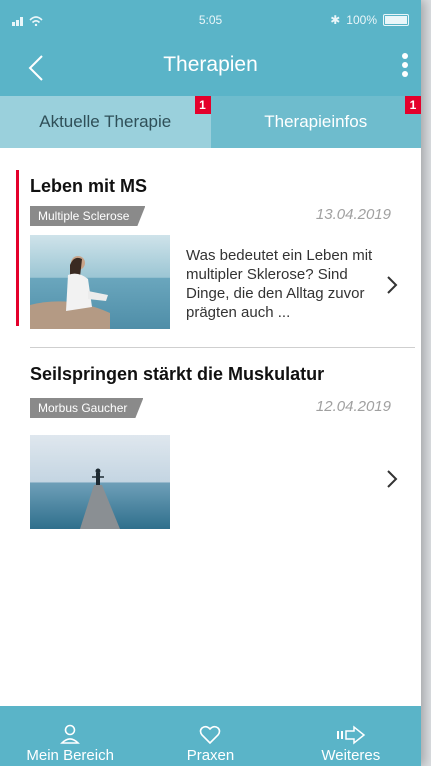 This screenshot has height=766, width=431. What do you see at coordinates (396, 20) in the screenshot?
I see `battery-icon` at bounding box center [396, 20].